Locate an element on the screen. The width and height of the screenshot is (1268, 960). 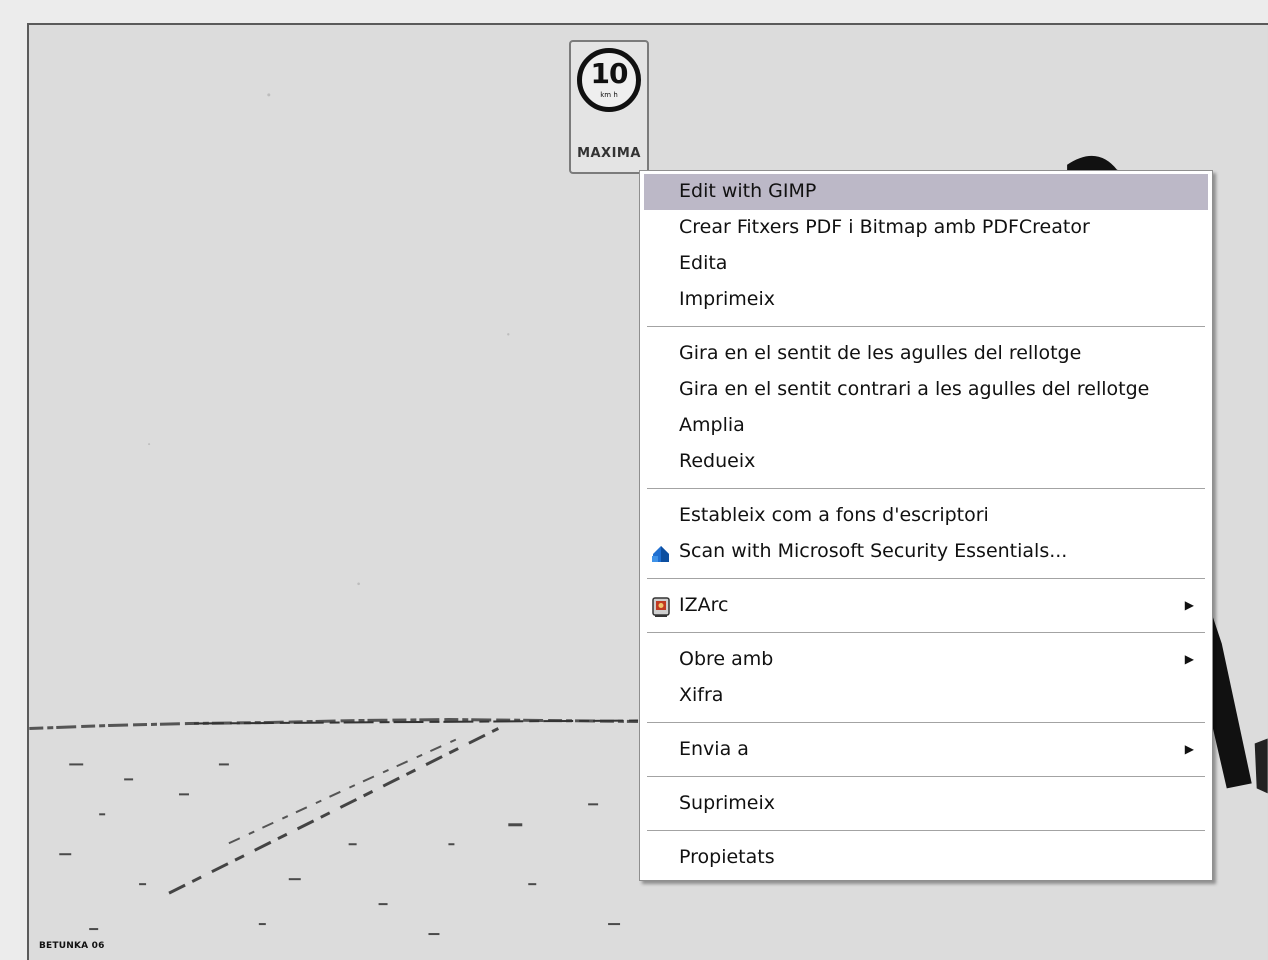
menu-item-estableix-com-a-fons-d-escriptori: Estableix com a fons d'escriptori is located at coordinates (926, 516).